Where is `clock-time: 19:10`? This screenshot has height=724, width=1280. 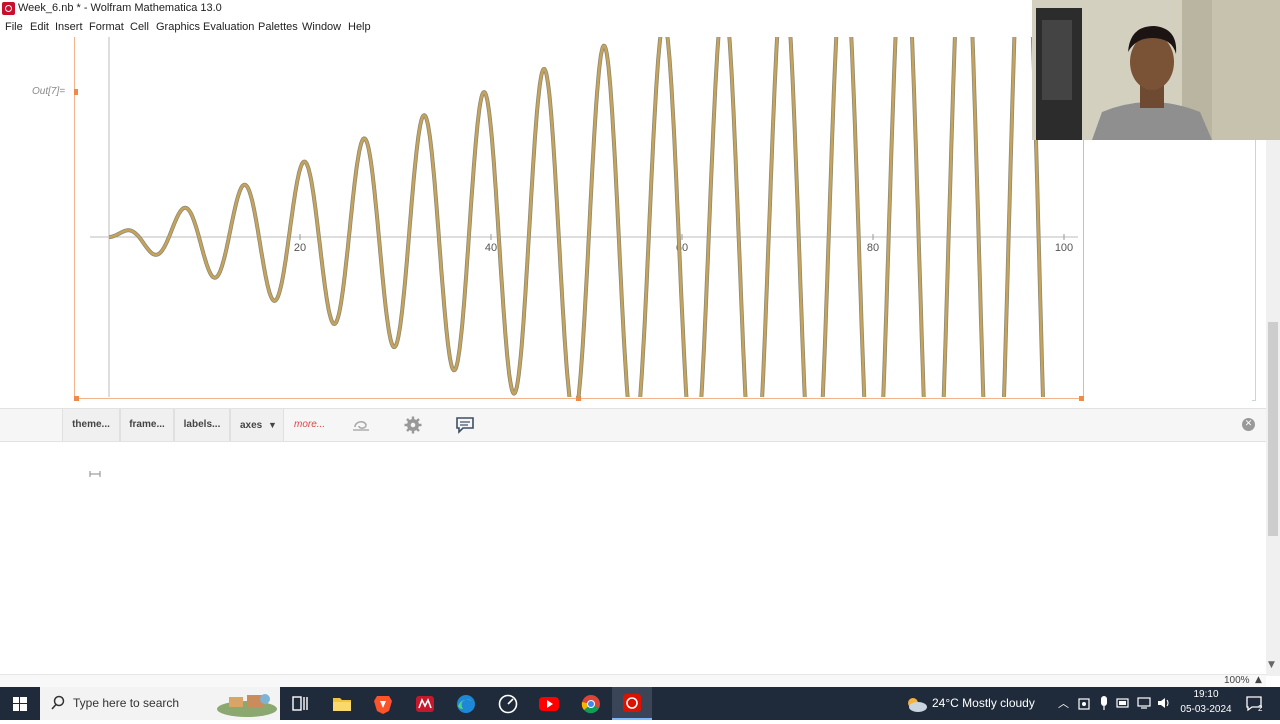 clock-time: 19:10 is located at coordinates (1206, 694).